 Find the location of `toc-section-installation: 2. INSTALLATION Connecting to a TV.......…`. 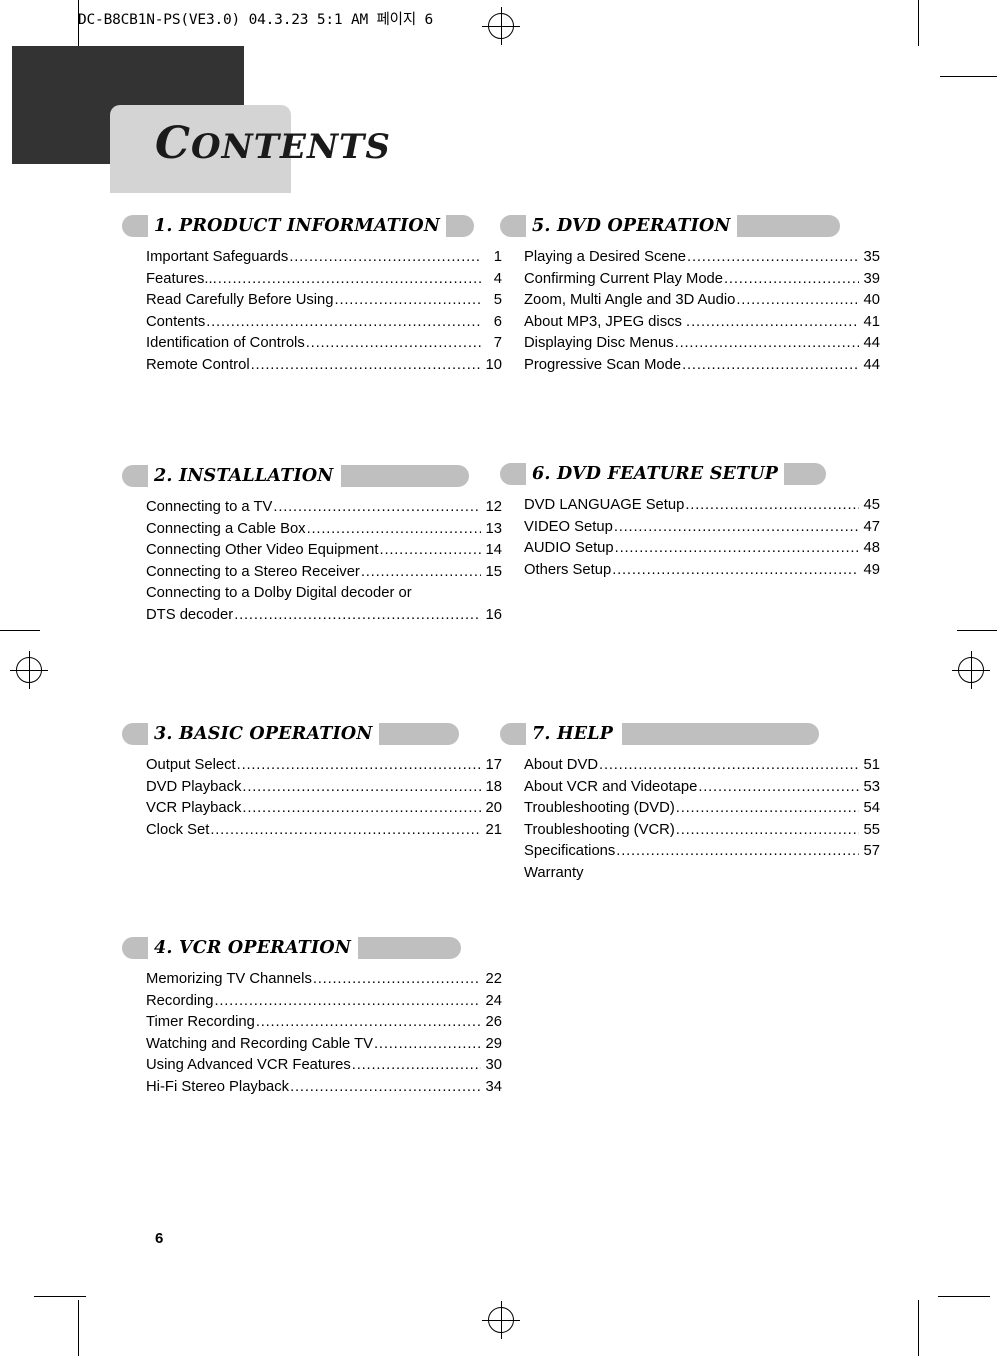

toc-section-installation: 2. INSTALLATION Connecting to a TV.......… is located at coordinates (312, 545).